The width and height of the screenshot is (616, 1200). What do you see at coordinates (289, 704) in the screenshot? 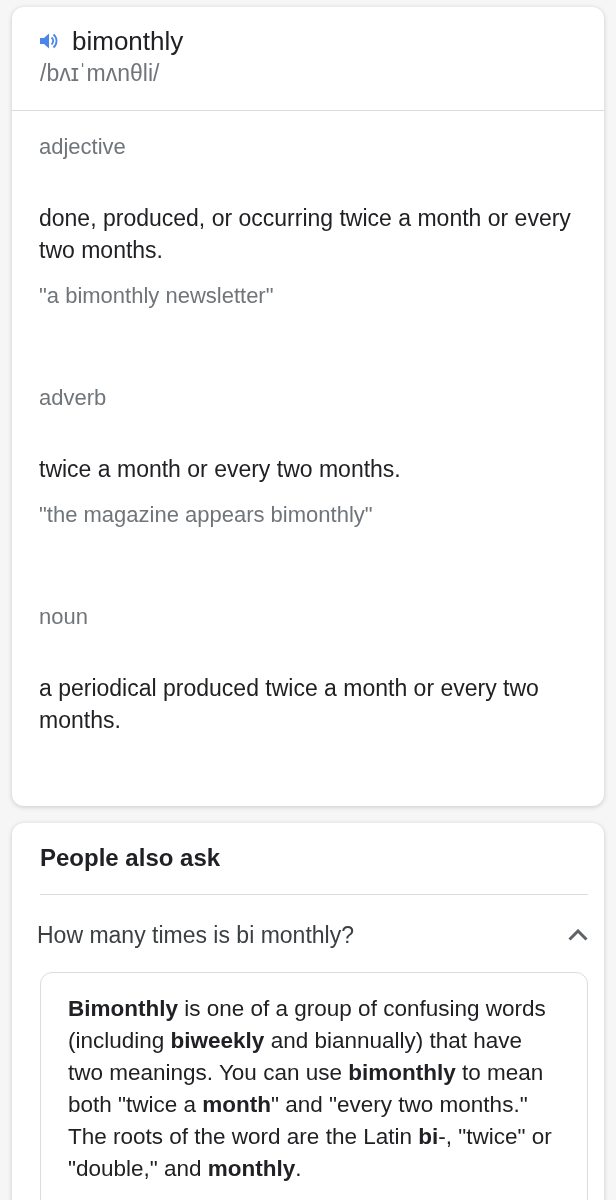
I see `definition: a periodical produced twice a month or every two months.` at bounding box center [289, 704].